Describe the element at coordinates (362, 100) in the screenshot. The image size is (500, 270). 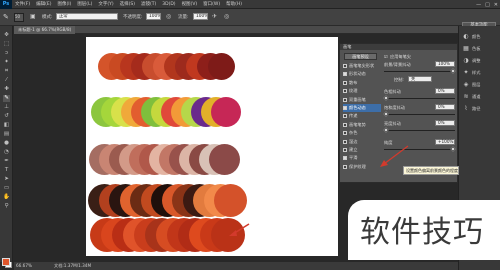
I see `brush-setting-item: 双重画笔` at that location.